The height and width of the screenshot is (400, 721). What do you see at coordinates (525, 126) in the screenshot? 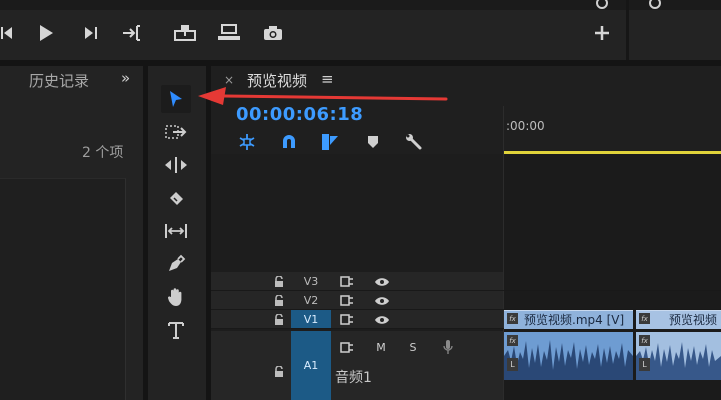
I see `ruler-time-label: :00:00` at bounding box center [525, 126].